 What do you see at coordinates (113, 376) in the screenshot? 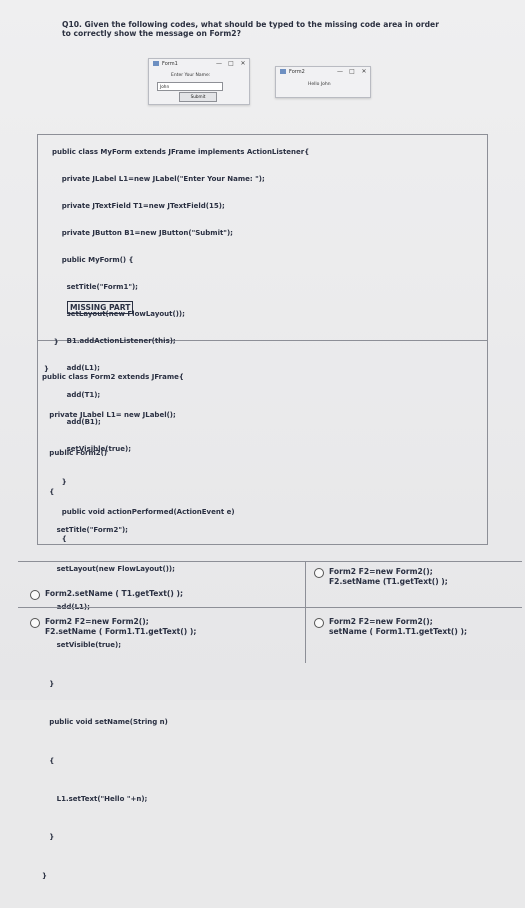
I see `code-line: public class Form2 extends JFrame{` at bounding box center [113, 376].